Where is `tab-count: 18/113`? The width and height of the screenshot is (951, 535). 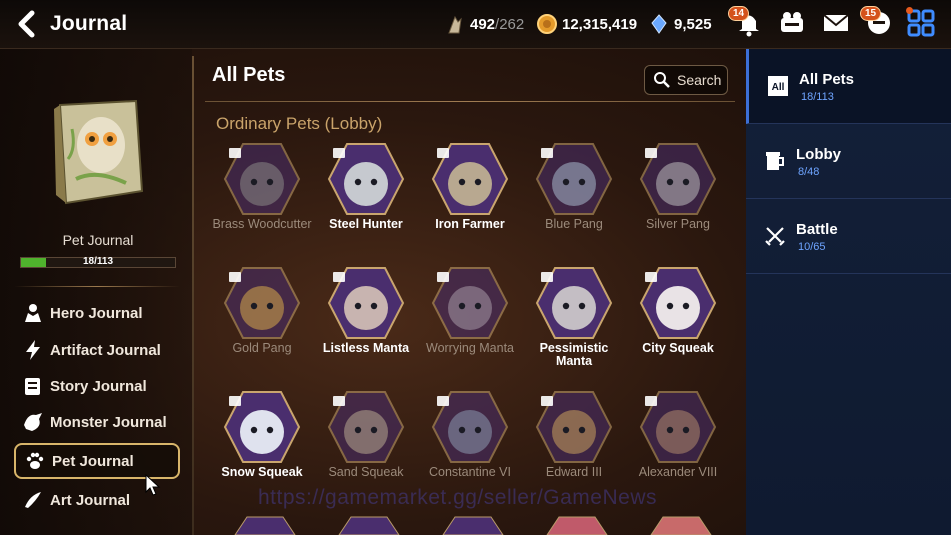 tab-count: 18/113 is located at coordinates (817, 97).